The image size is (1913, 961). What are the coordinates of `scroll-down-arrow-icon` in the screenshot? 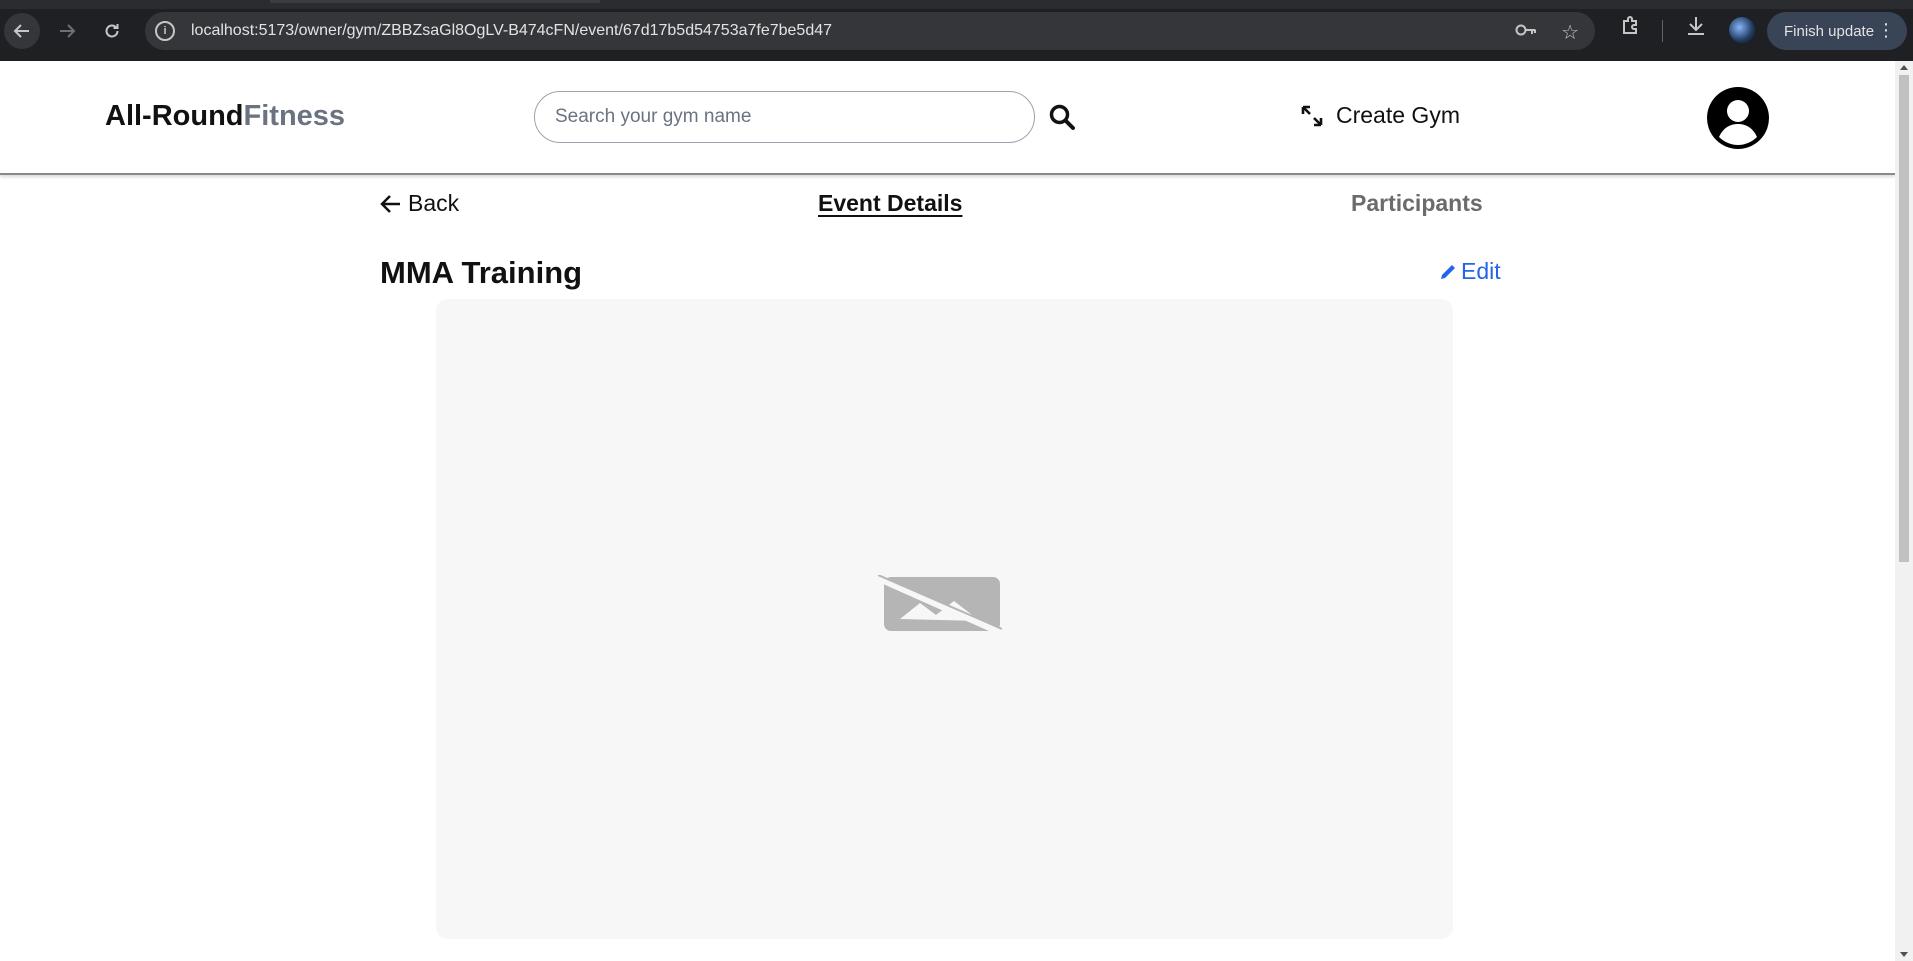 It's located at (1904, 954).